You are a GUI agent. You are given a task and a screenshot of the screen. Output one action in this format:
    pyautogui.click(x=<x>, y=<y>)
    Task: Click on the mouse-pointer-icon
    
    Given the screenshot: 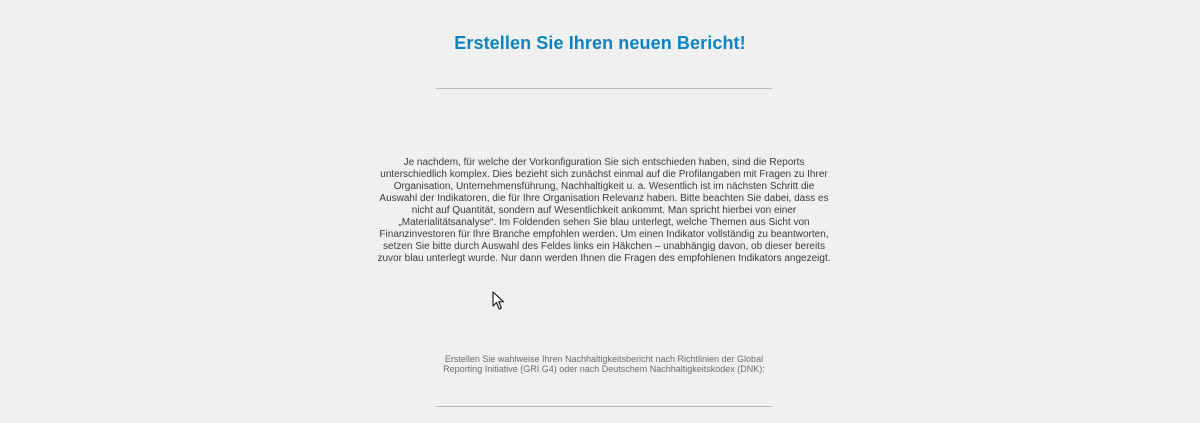 What is the action you would take?
    pyautogui.click(x=498, y=300)
    